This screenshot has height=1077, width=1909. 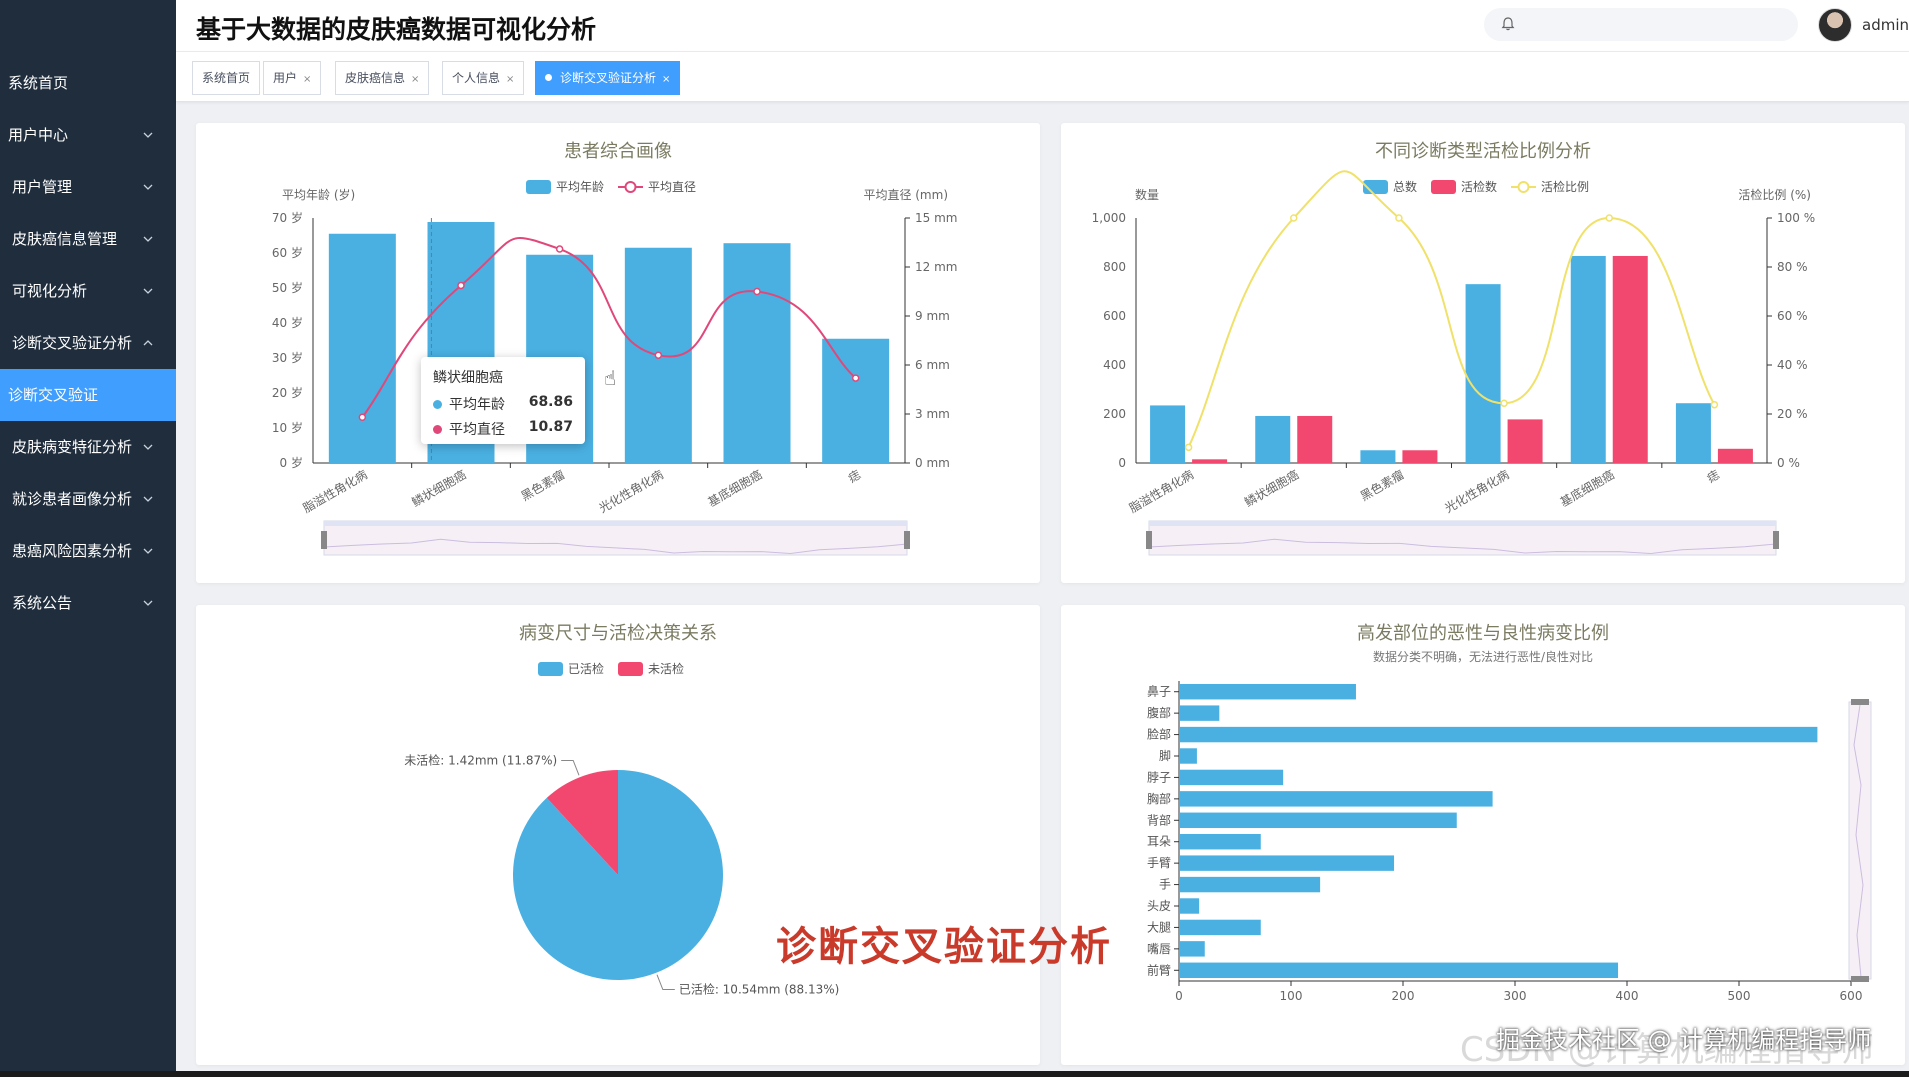 I want to click on sidebar-item: 皮肤病变特征分析, so click(x=88, y=447).